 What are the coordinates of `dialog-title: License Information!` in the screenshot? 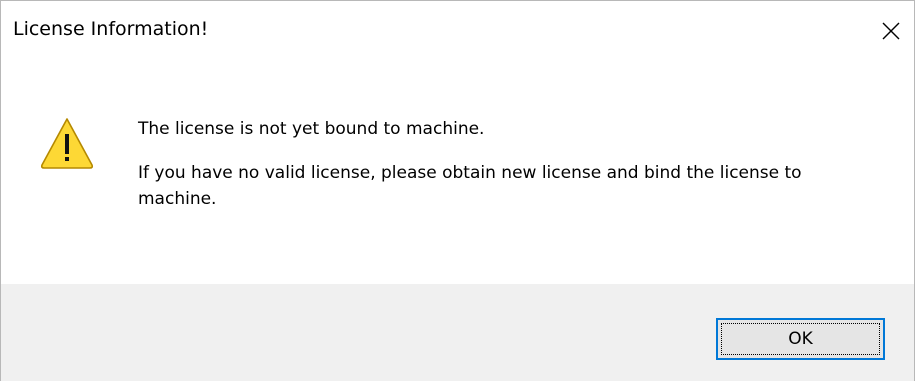 It's located at (111, 29).